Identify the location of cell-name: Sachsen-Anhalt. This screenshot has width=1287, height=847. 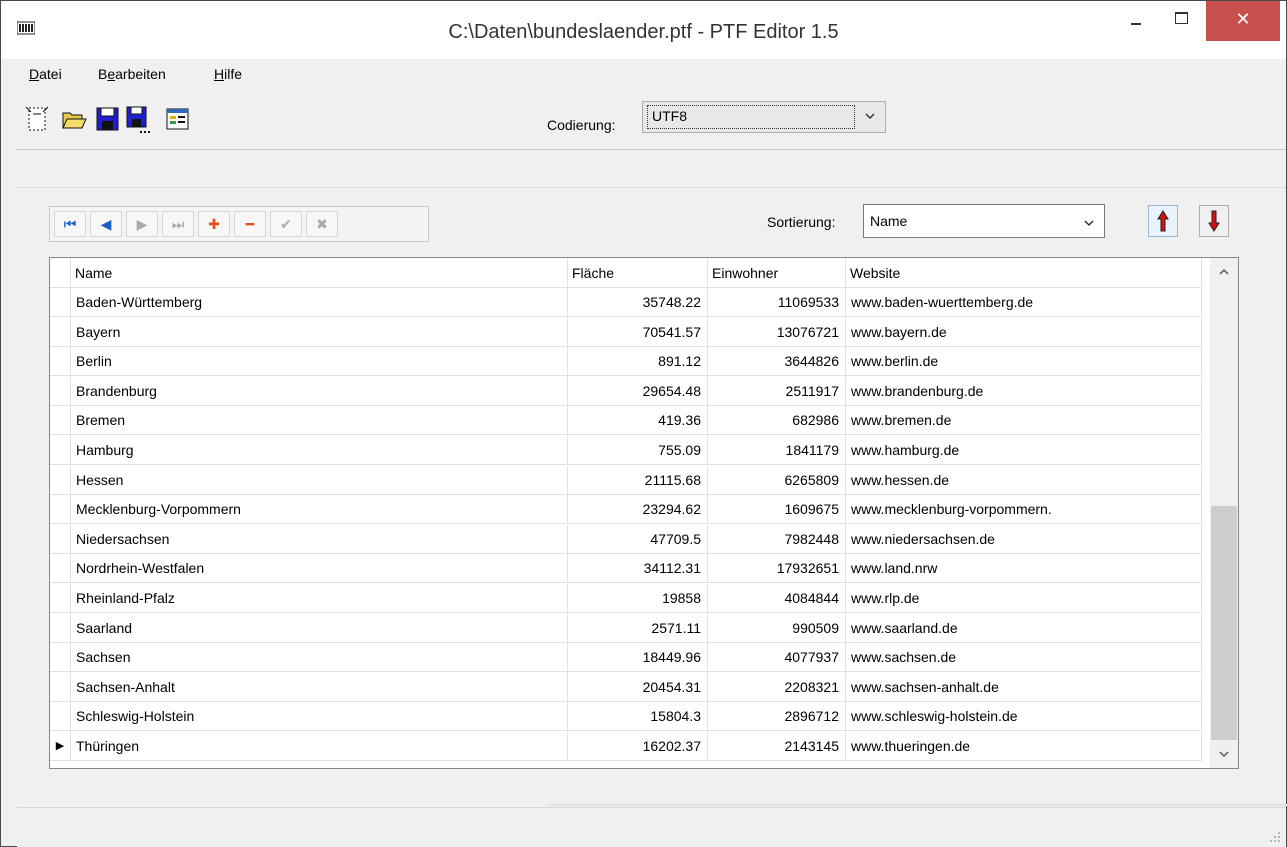
(319, 687).